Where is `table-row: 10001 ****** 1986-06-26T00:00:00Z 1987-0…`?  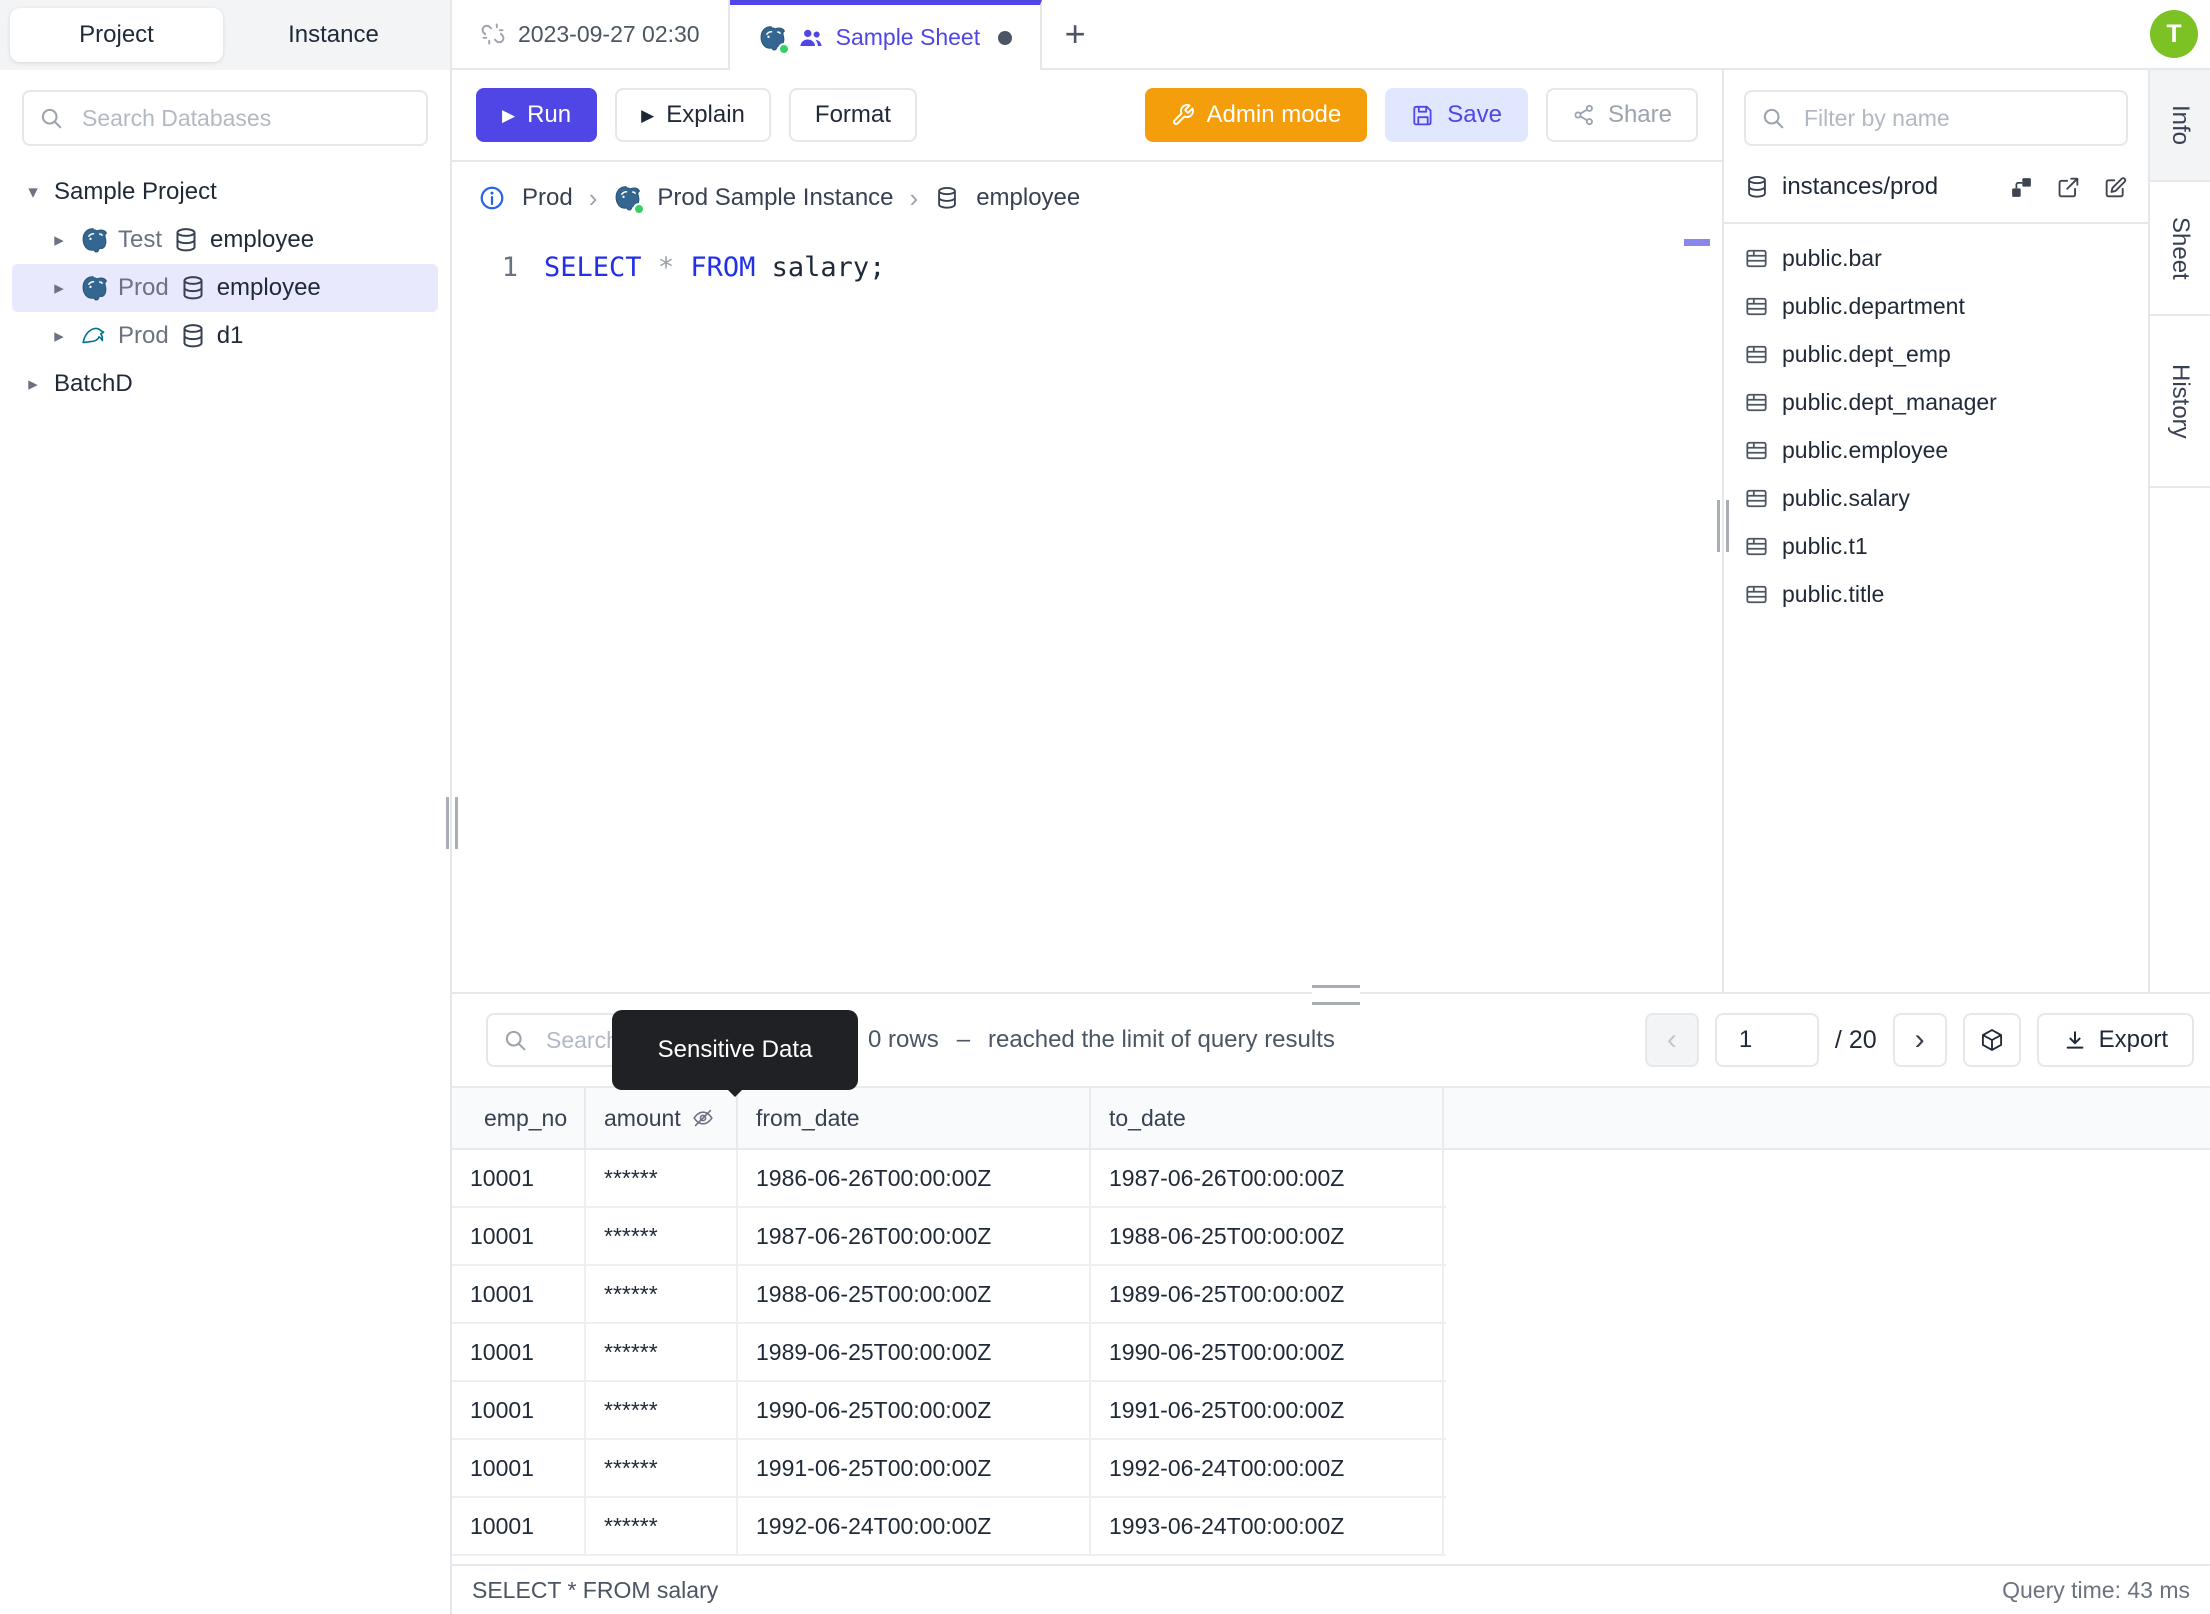 table-row: 10001 ****** 1986-06-26T00:00:00Z 1987-0… is located at coordinates (949, 1179).